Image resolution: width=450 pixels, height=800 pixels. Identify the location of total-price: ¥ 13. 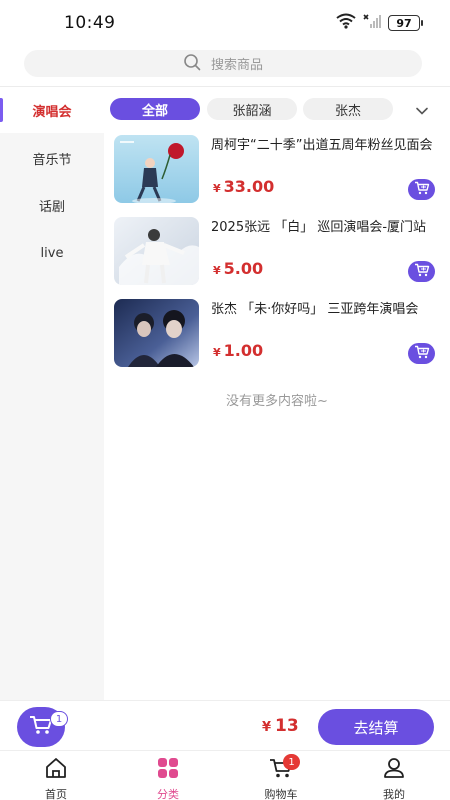
(280, 726).